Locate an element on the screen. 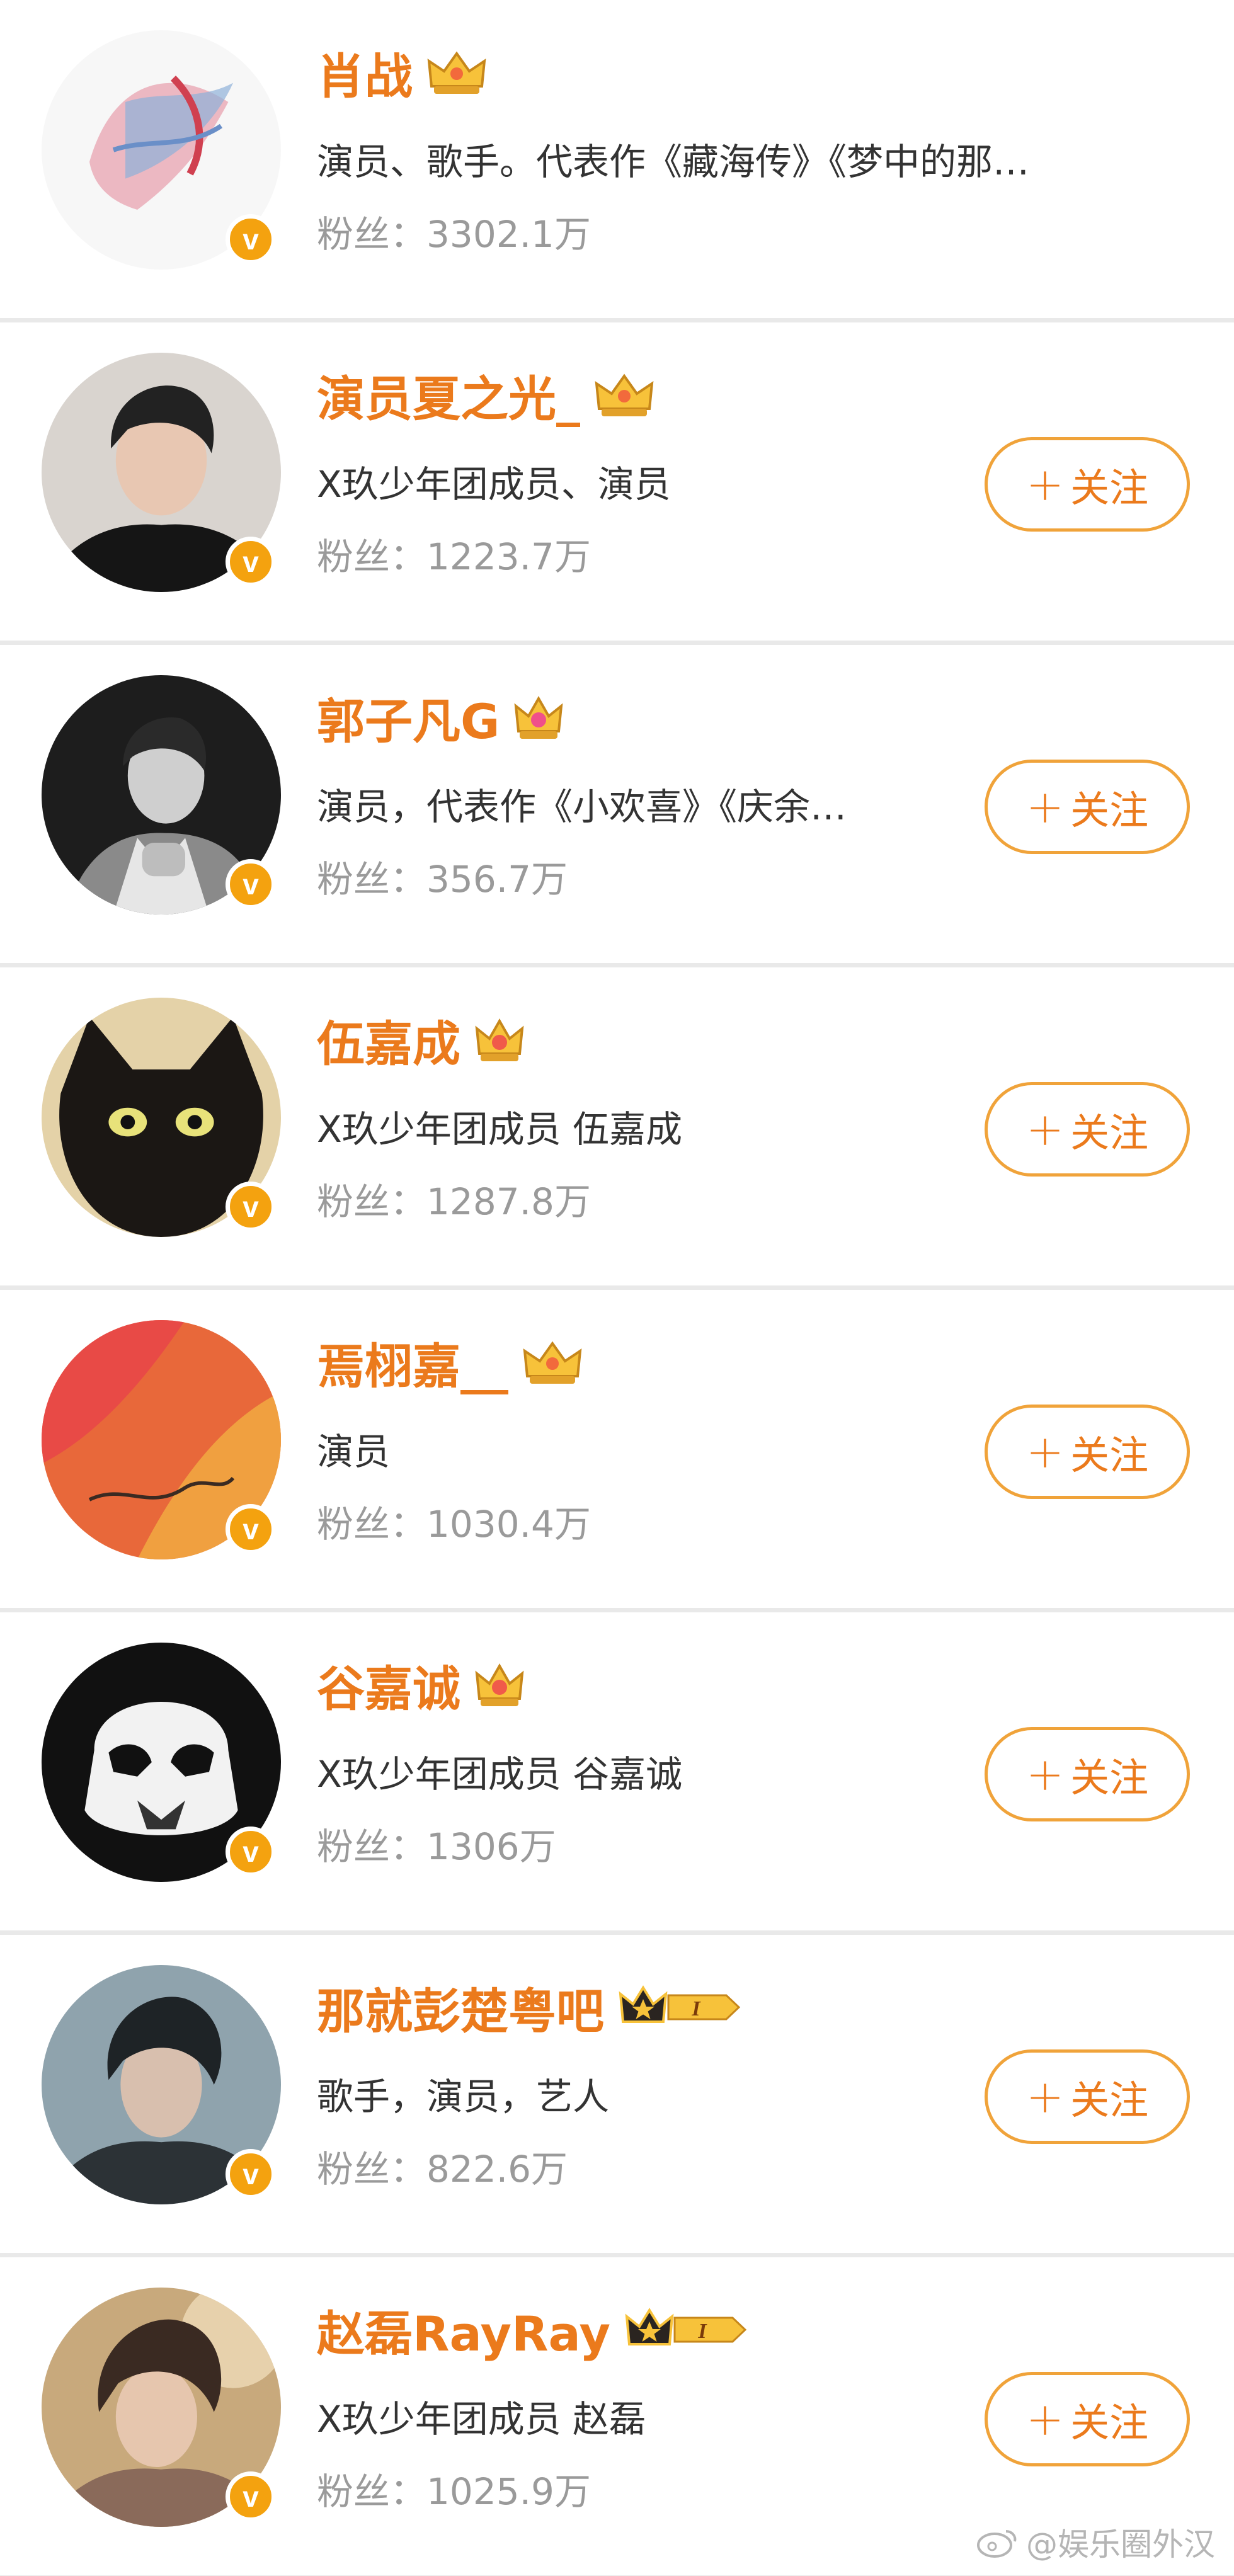 The image size is (1234, 2576). user-name: 焉栩嘉__ is located at coordinates (413, 1362).